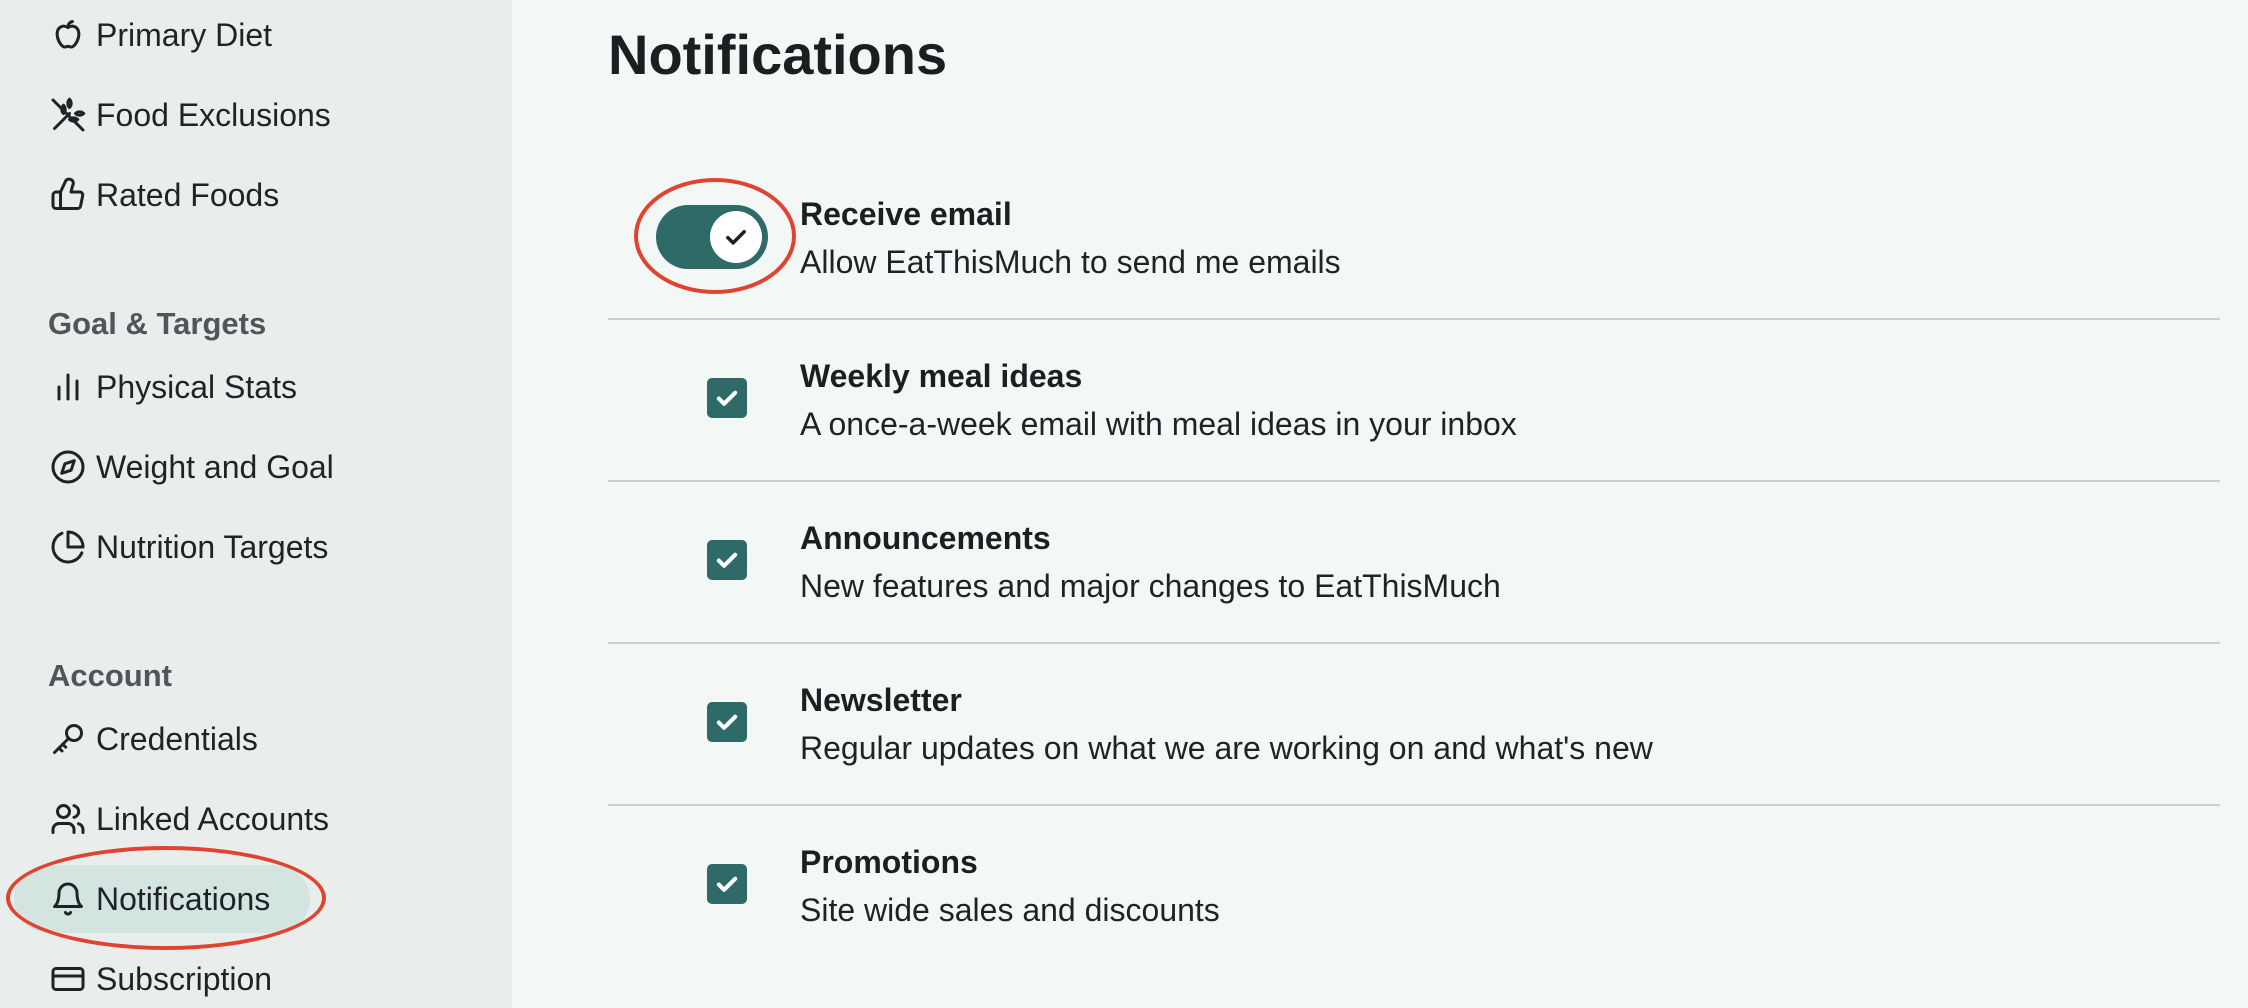  What do you see at coordinates (177, 738) in the screenshot?
I see `sidebar-item-label: Credentials` at bounding box center [177, 738].